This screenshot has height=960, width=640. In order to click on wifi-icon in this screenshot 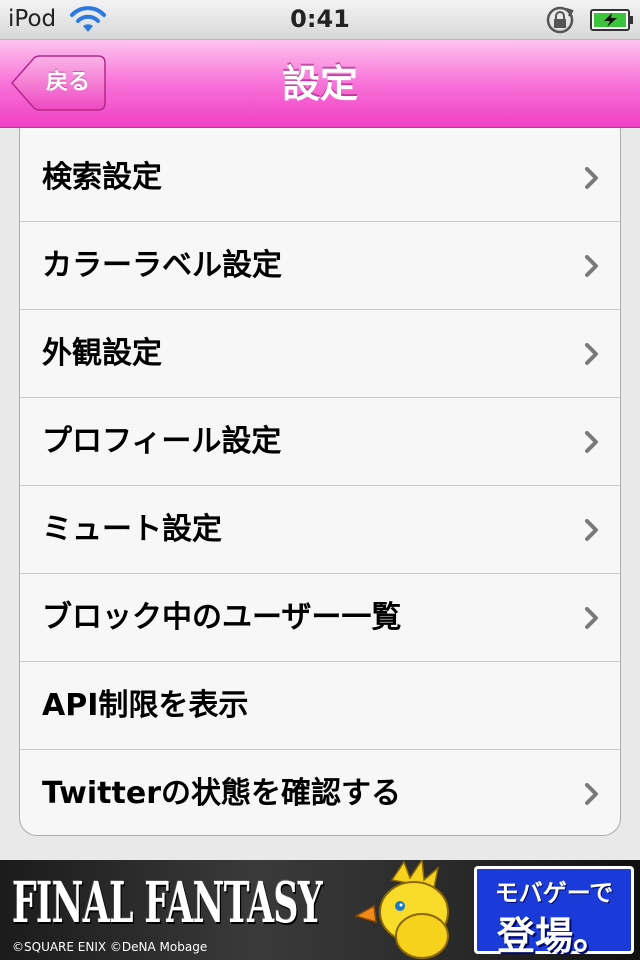, I will do `click(88, 19)`.